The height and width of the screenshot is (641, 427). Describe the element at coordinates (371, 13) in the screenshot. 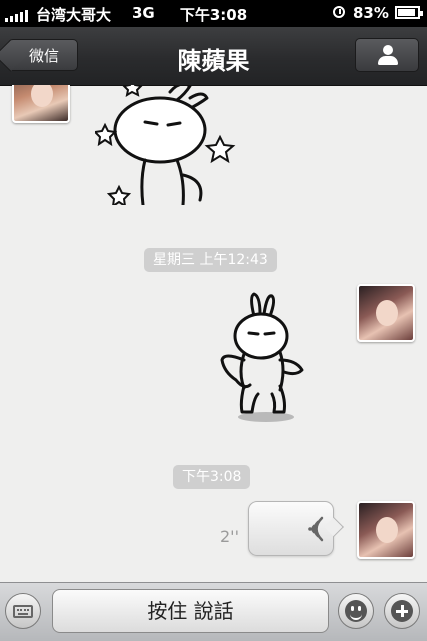

I see `battery-percent: 83%` at that location.